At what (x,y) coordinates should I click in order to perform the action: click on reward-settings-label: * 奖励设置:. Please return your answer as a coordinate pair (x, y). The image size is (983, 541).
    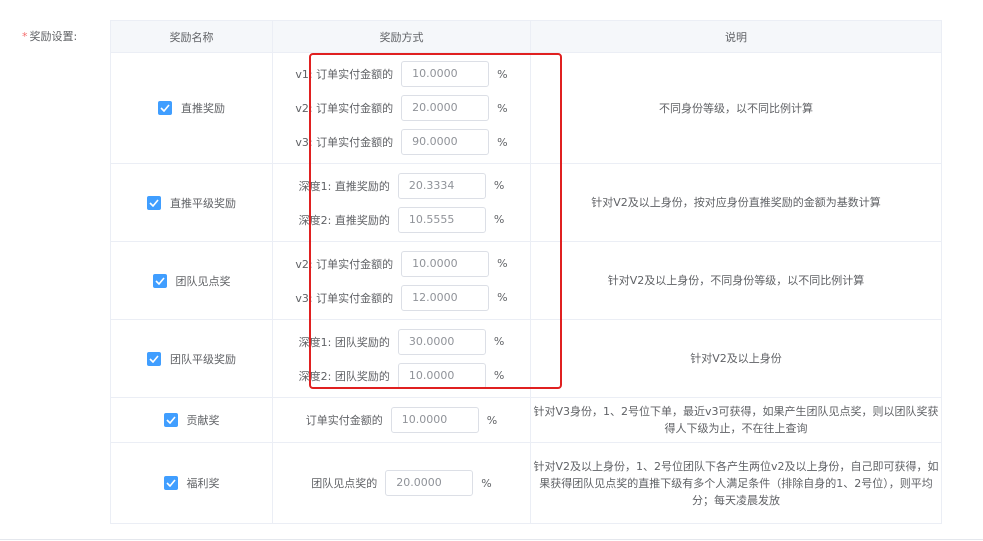
    Looking at the image, I should click on (49, 36).